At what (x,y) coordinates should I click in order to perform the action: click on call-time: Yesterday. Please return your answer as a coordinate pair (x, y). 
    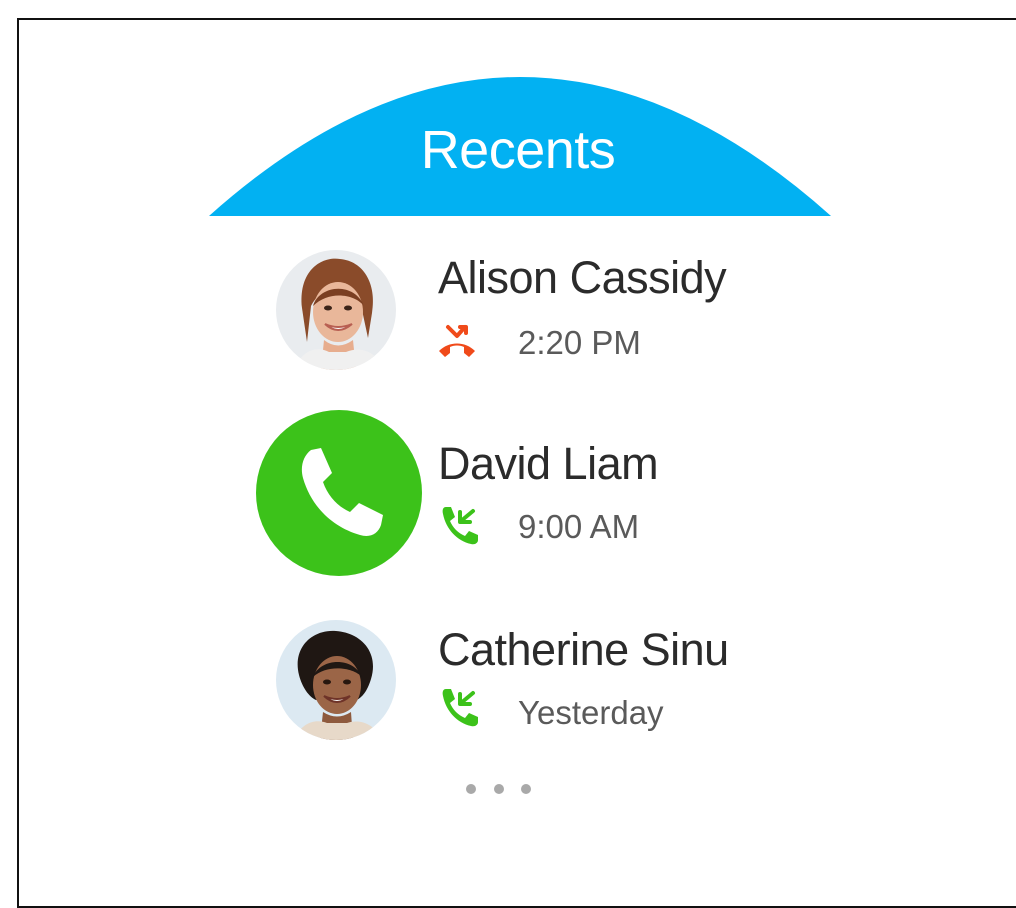
    Looking at the image, I should click on (591, 712).